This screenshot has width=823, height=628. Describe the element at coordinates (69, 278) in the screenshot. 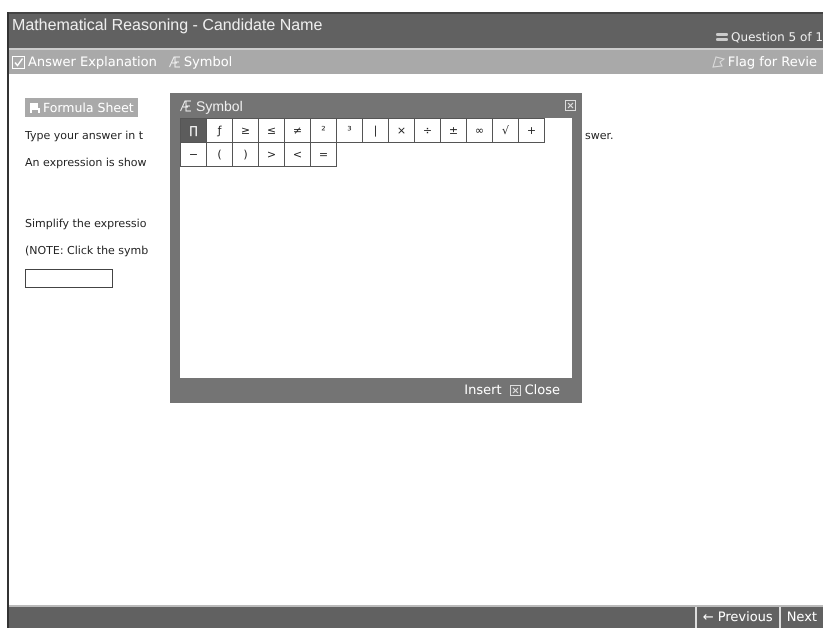

I see `answer-field` at that location.